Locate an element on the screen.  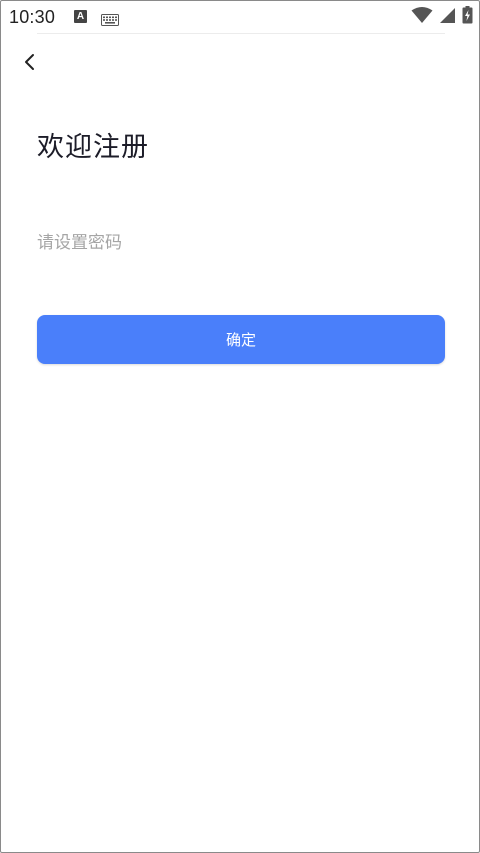
header-divider is located at coordinates (241, 33).